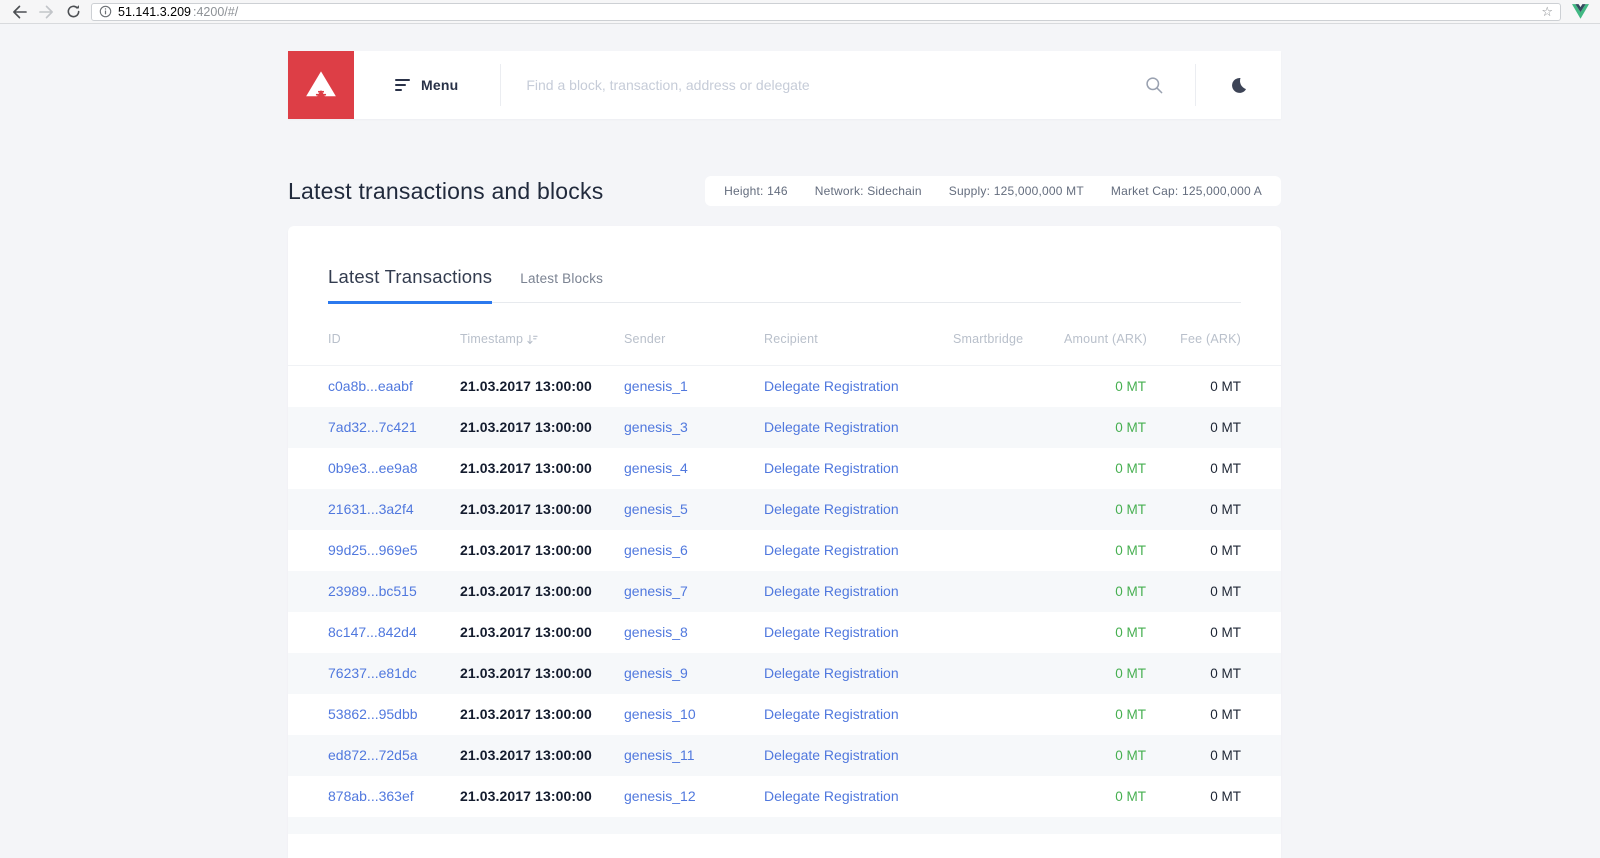 The image size is (1600, 858). I want to click on sender-link: genesis_3, so click(656, 427).